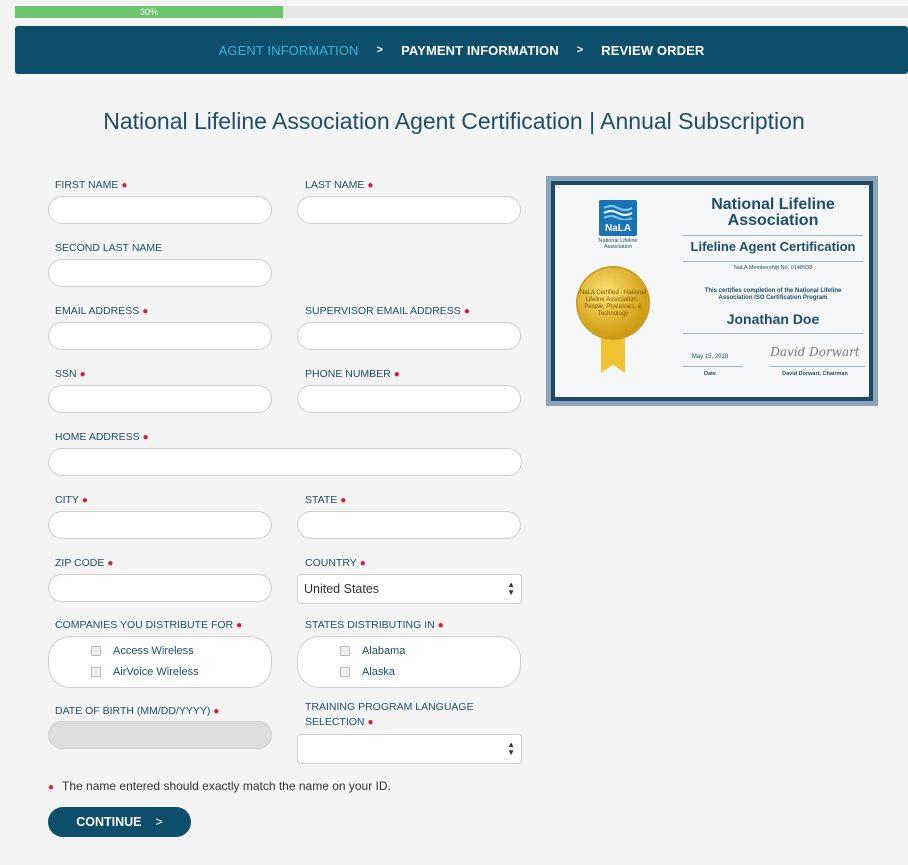 This screenshot has height=865, width=908. What do you see at coordinates (409, 589) in the screenshot?
I see `country-select: United States ▲ ▼` at bounding box center [409, 589].